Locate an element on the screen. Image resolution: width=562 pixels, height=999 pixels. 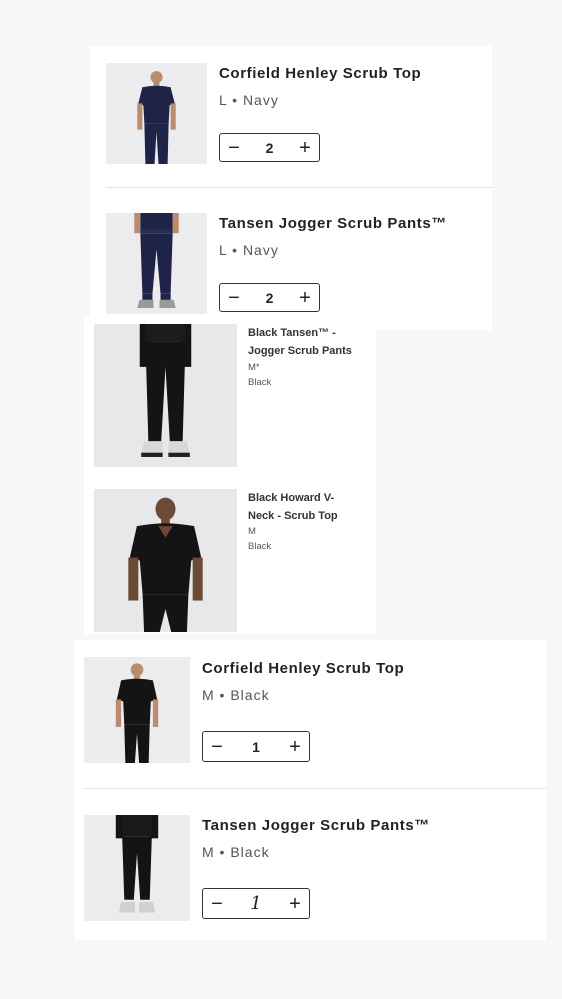
summary-item-size: M is located at coordinates (252, 531).